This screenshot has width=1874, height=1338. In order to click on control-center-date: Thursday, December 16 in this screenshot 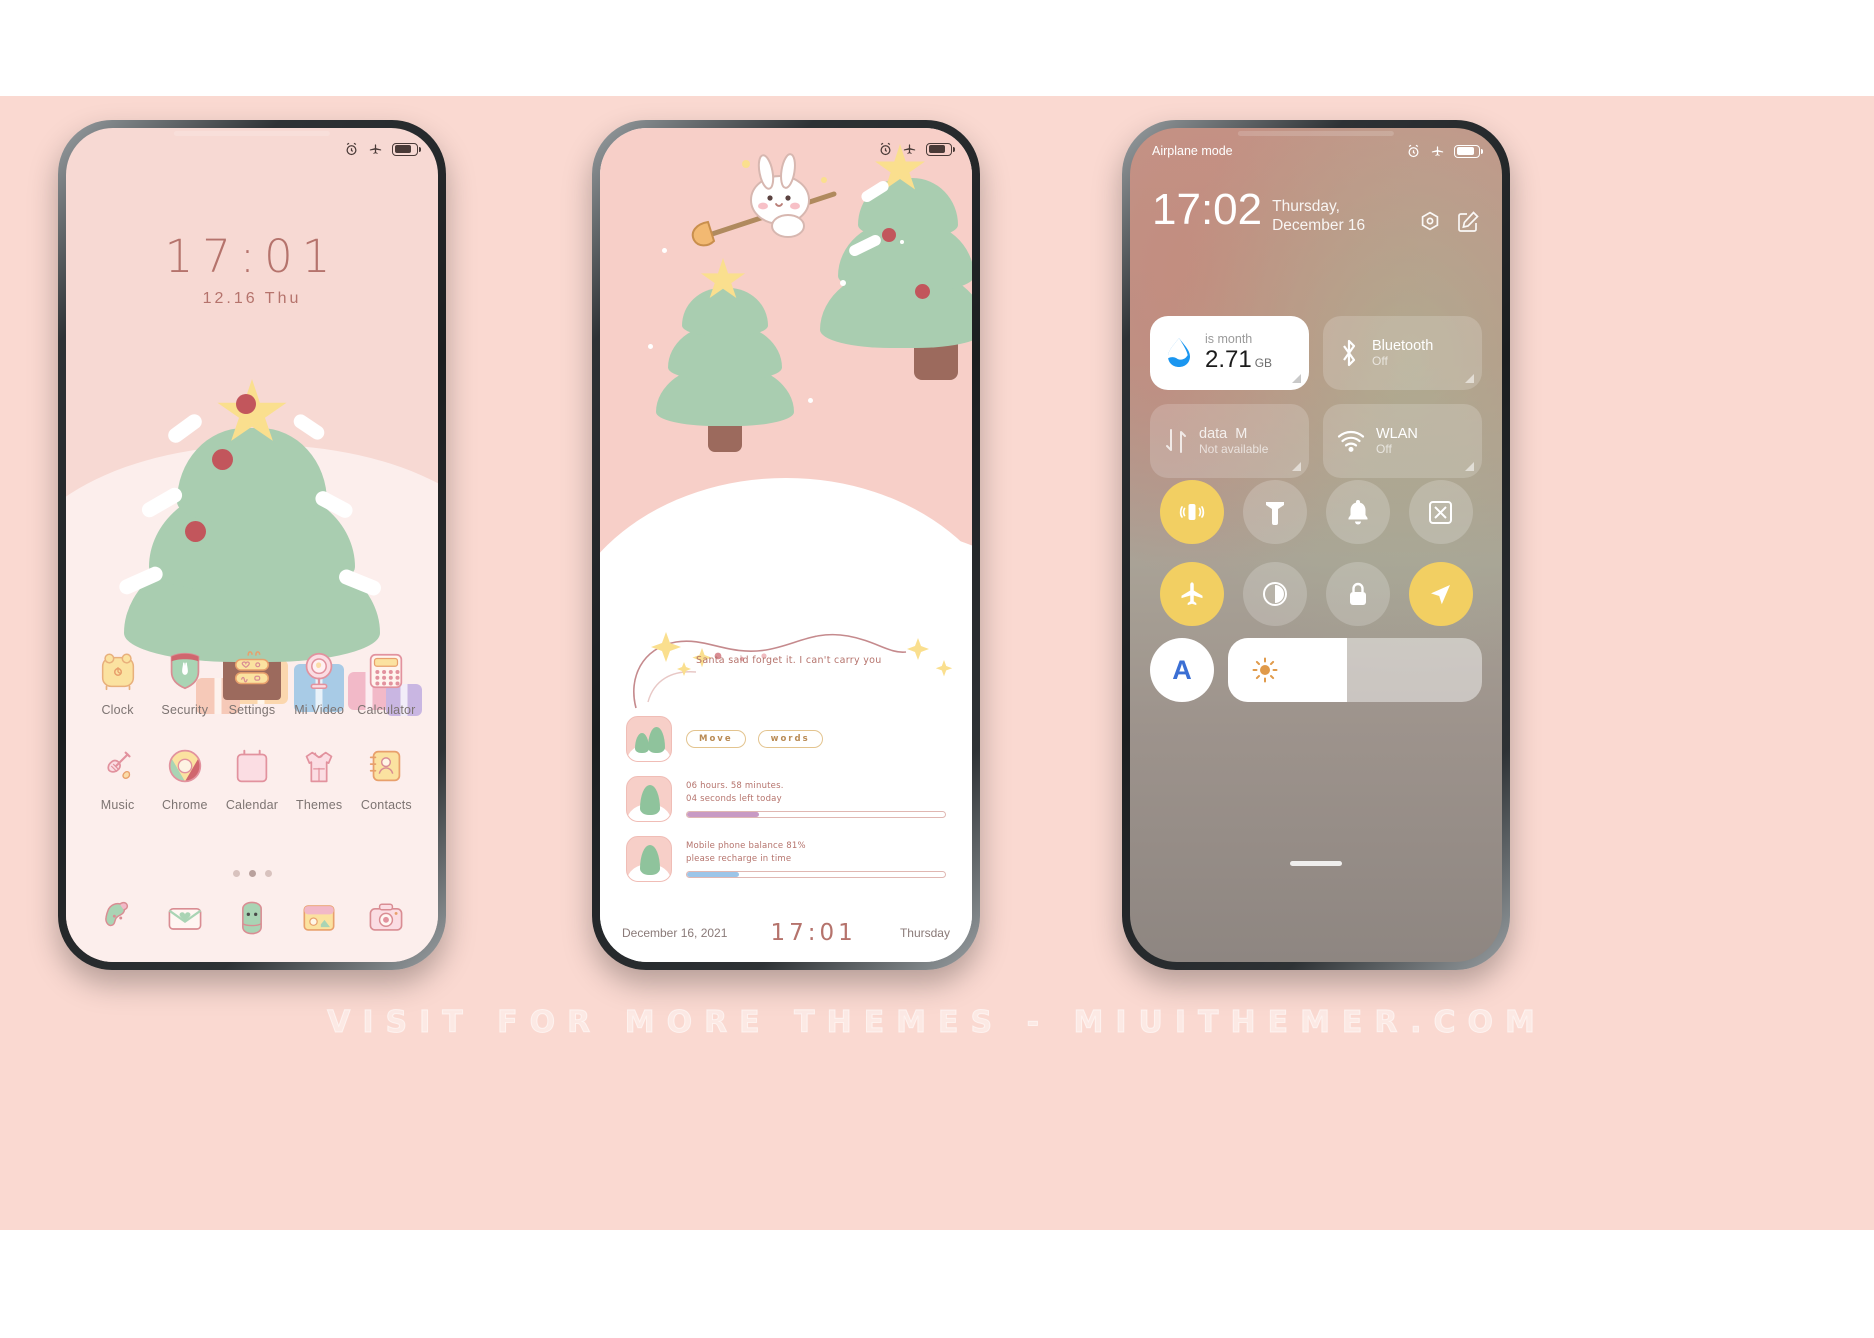, I will do `click(1319, 216)`.